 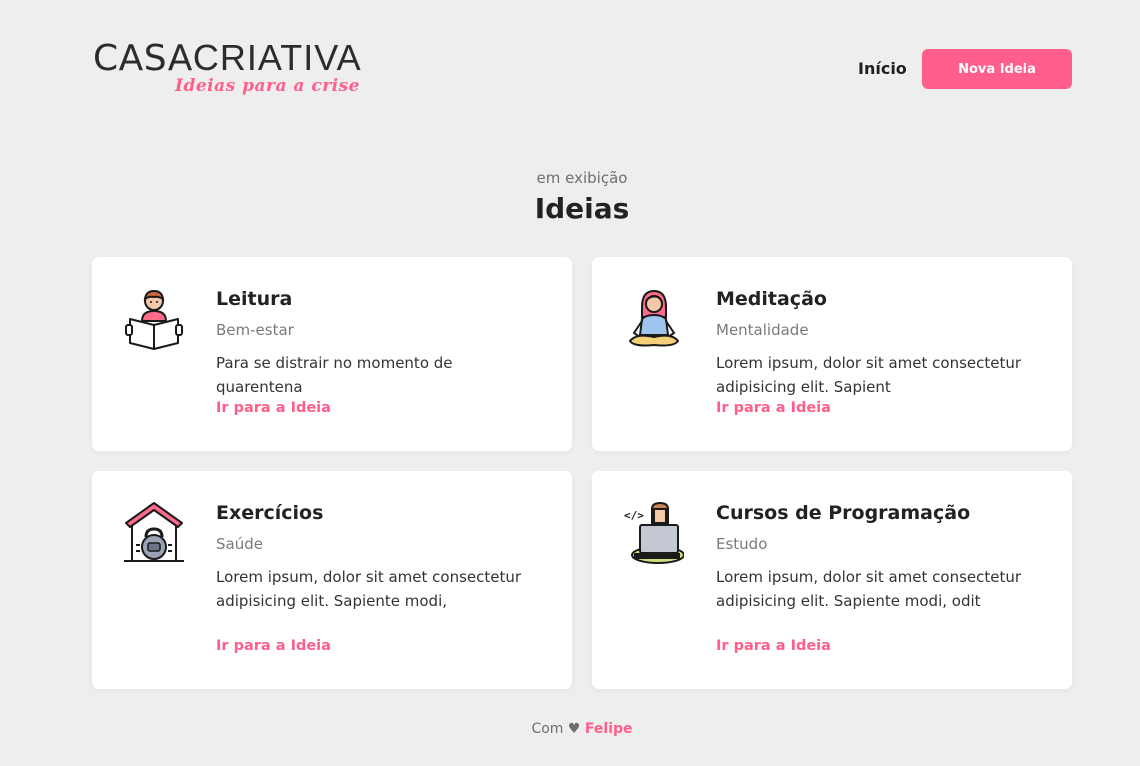 What do you see at coordinates (154, 533) in the screenshot?
I see `home-workout-icon` at bounding box center [154, 533].